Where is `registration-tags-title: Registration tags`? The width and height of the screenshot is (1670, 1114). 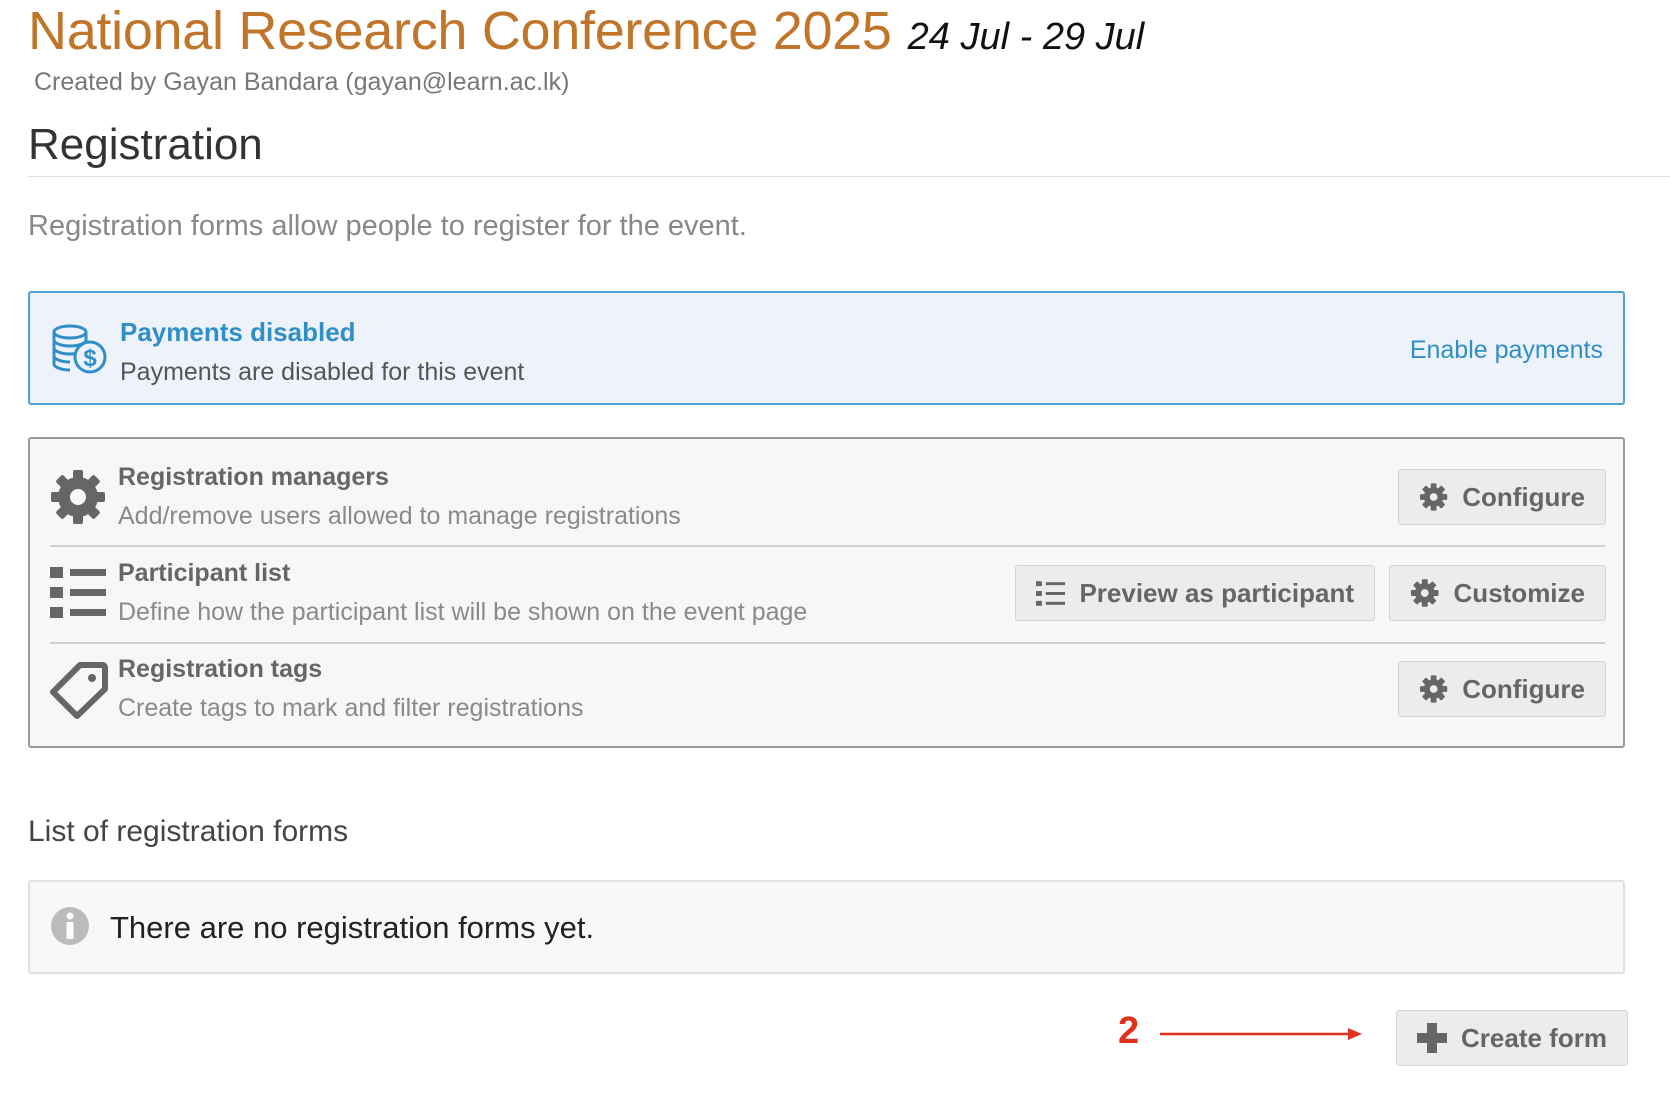 registration-tags-title: Registration tags is located at coordinates (220, 669).